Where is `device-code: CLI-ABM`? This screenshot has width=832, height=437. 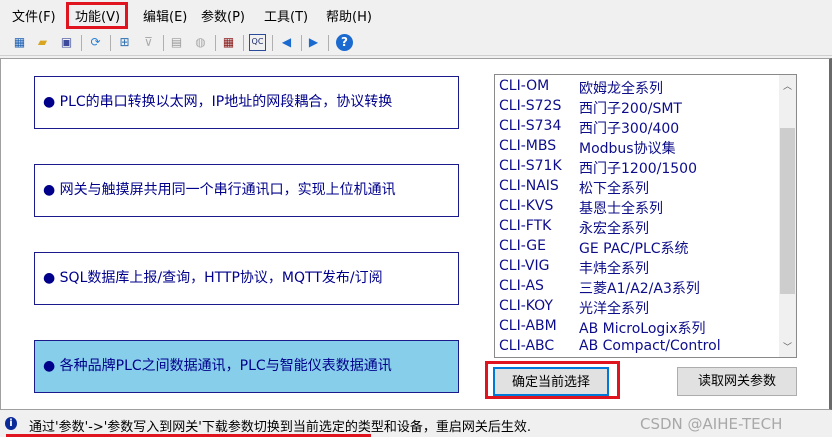
device-code: CLI-ABM is located at coordinates (528, 326).